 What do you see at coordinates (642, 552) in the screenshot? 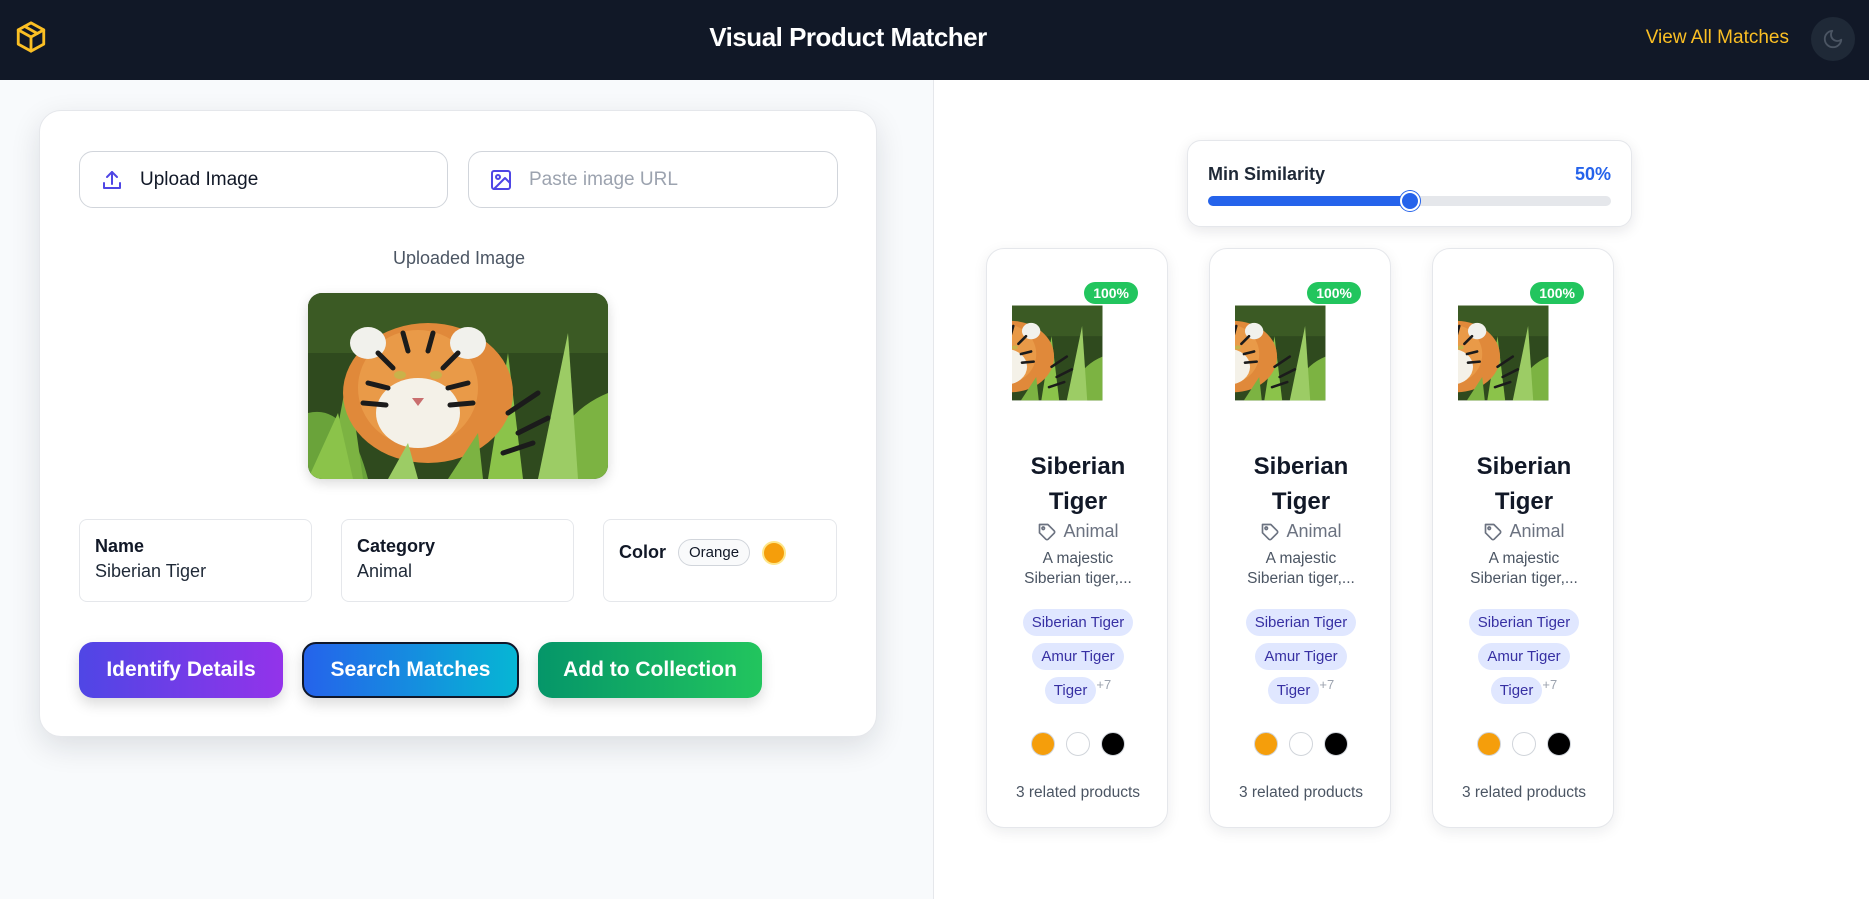
I see `color-label: Color` at bounding box center [642, 552].